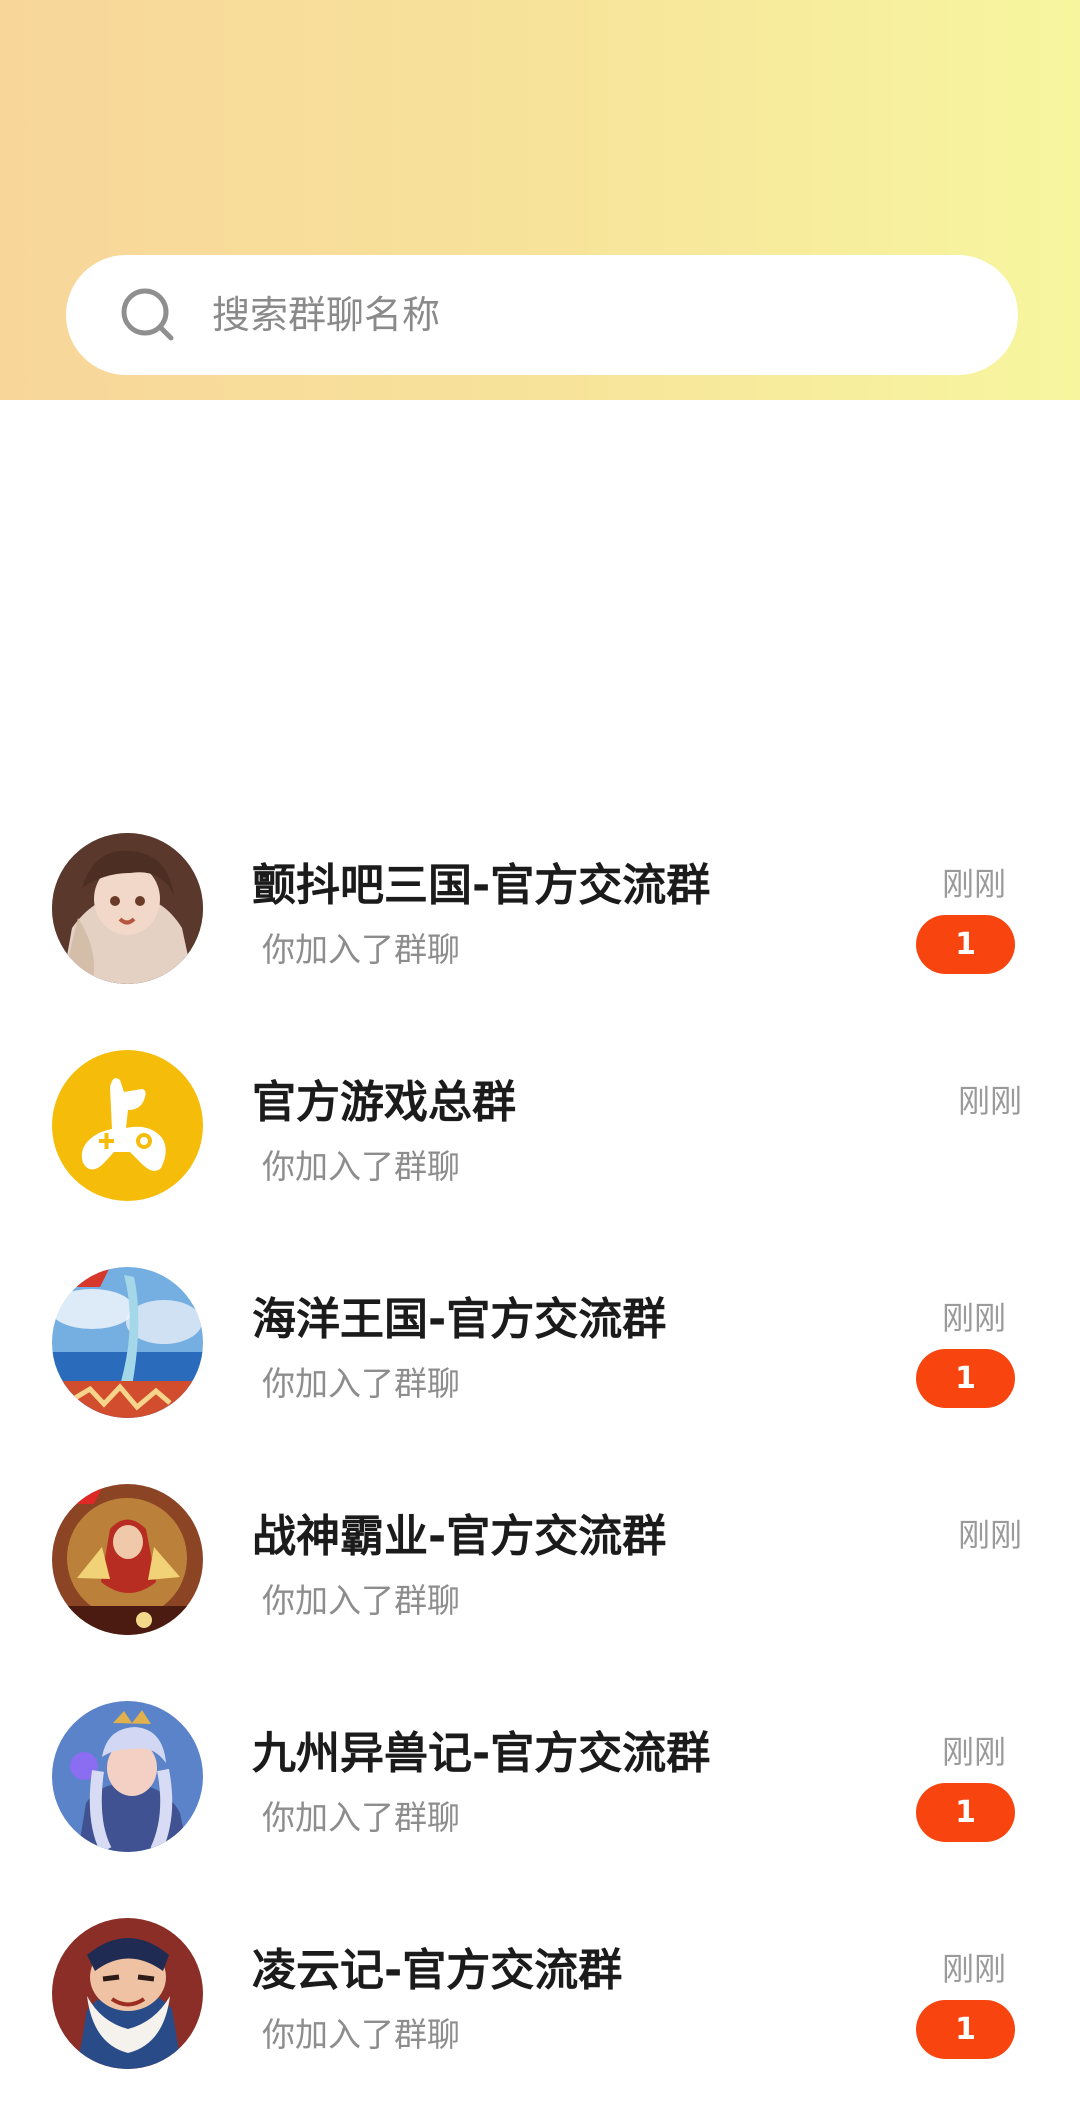  What do you see at coordinates (437, 1970) in the screenshot?
I see `group-title: 凌云记-官方交流群` at bounding box center [437, 1970].